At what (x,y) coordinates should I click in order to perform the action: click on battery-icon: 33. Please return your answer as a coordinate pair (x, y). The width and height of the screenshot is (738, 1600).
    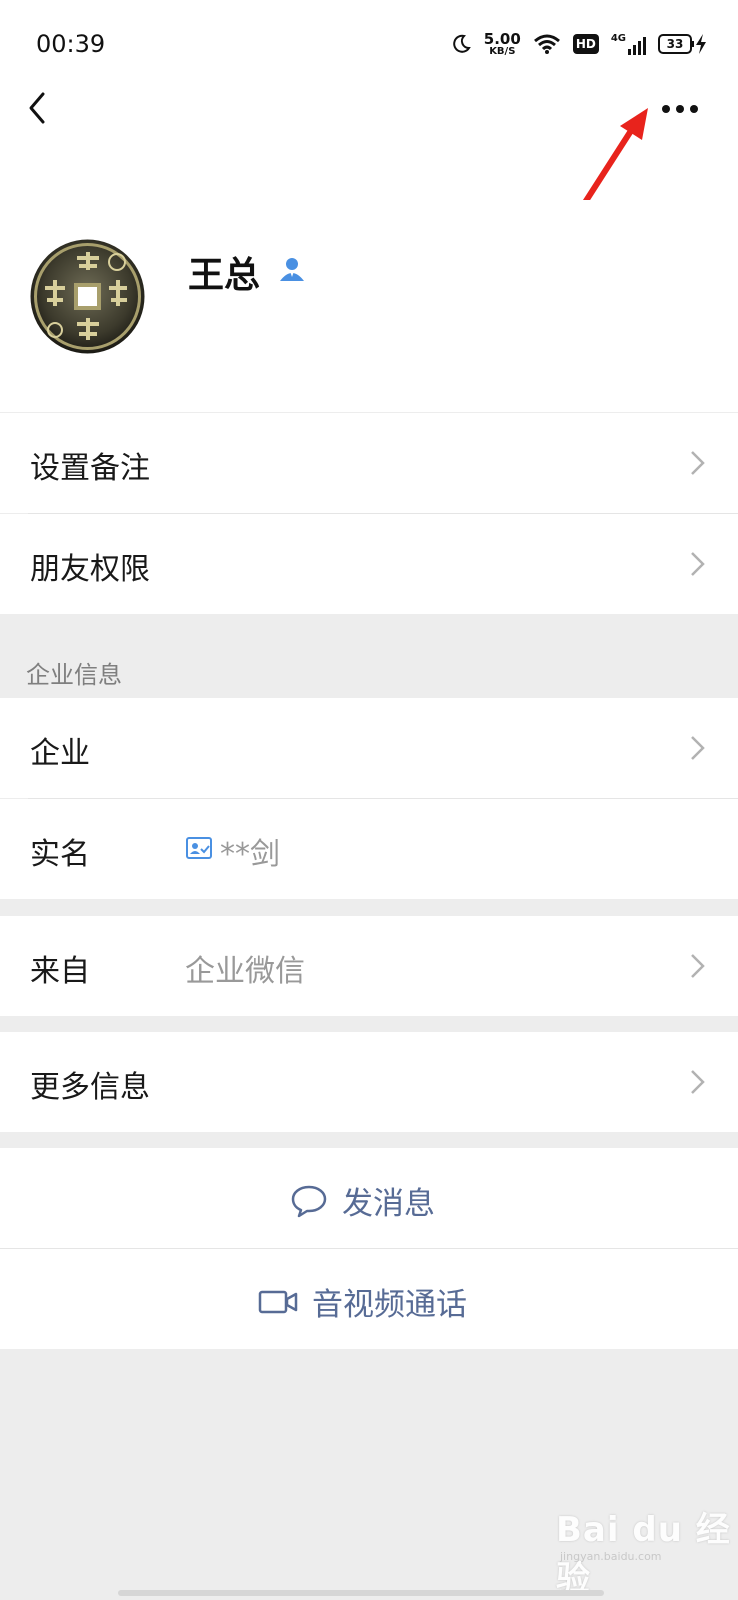
    Looking at the image, I should click on (683, 44).